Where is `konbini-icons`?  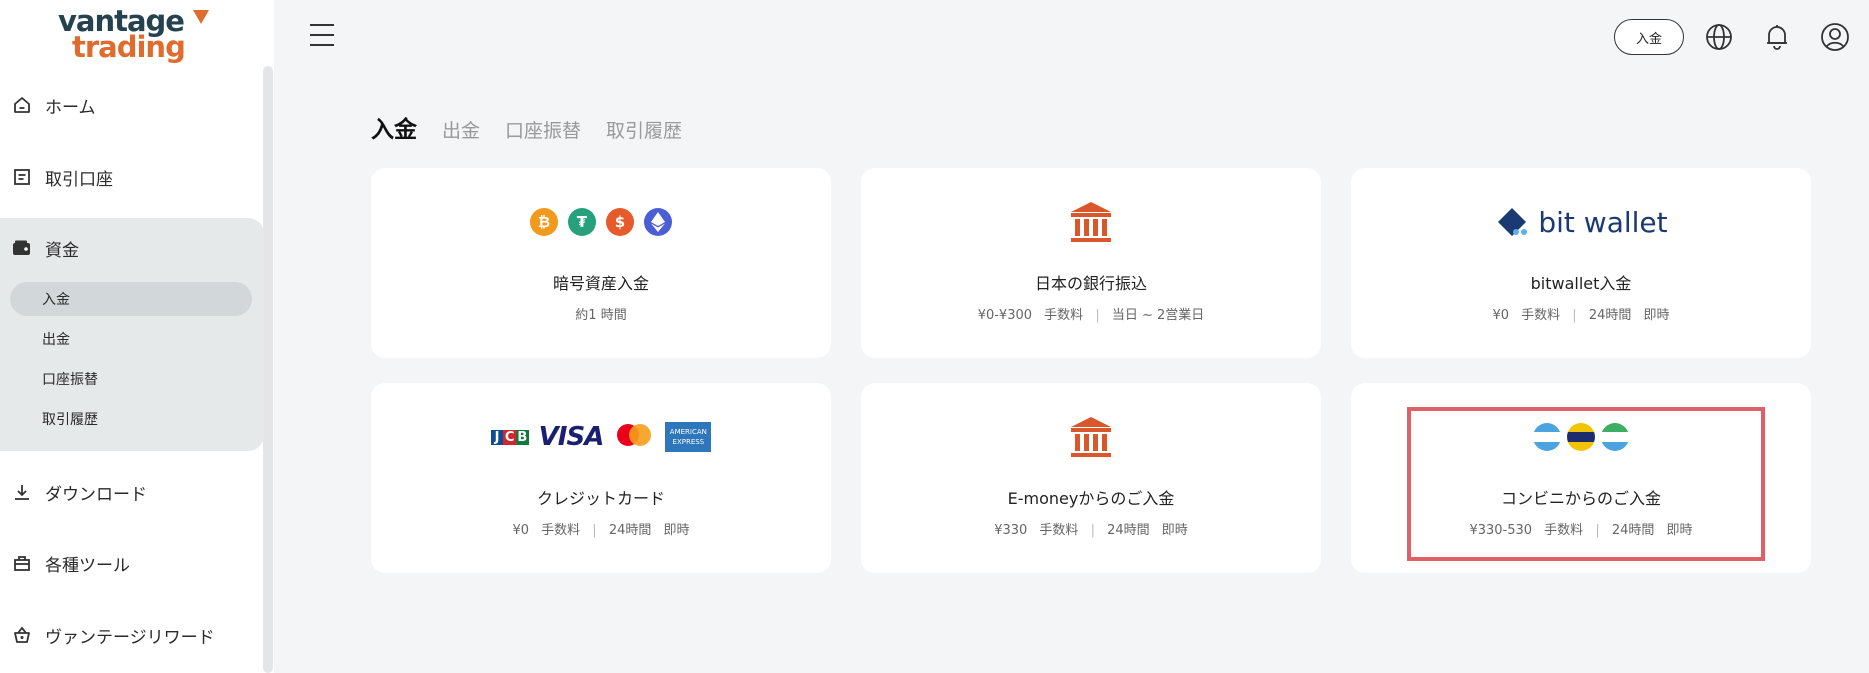
konbini-icons is located at coordinates (1581, 437).